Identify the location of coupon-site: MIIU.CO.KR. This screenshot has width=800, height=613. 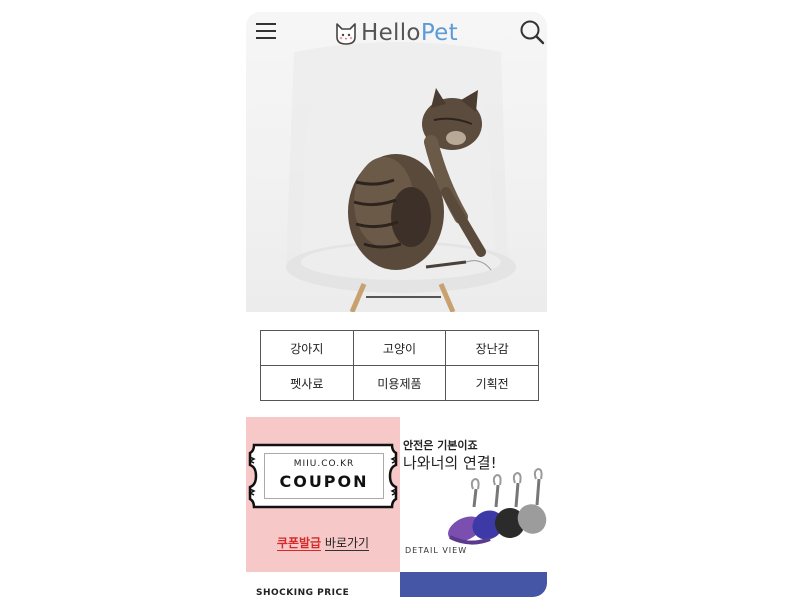
(324, 464).